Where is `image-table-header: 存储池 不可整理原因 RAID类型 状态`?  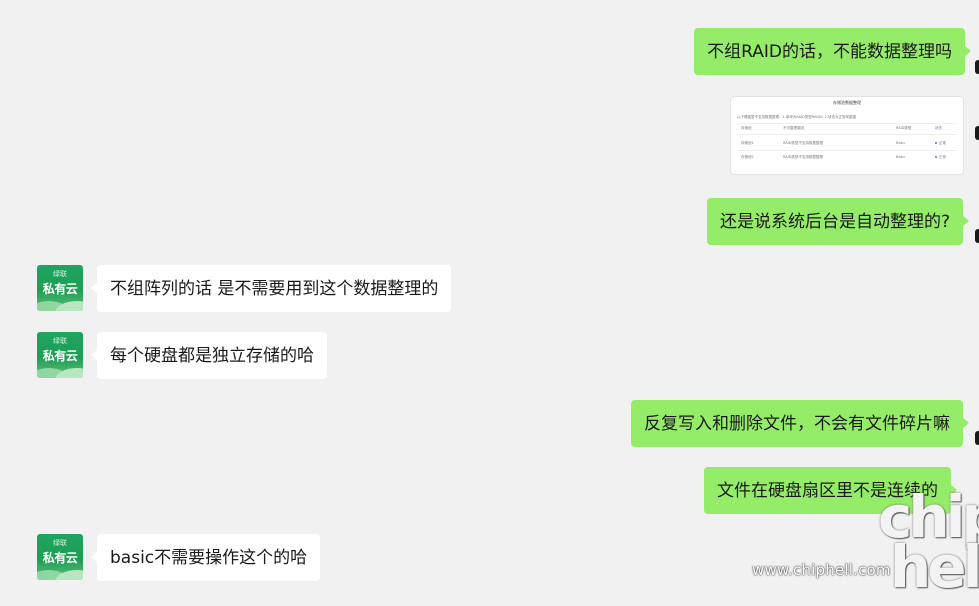 image-table-header: 存储池 不可整理原因 RAID类型 状态 is located at coordinates (841, 128).